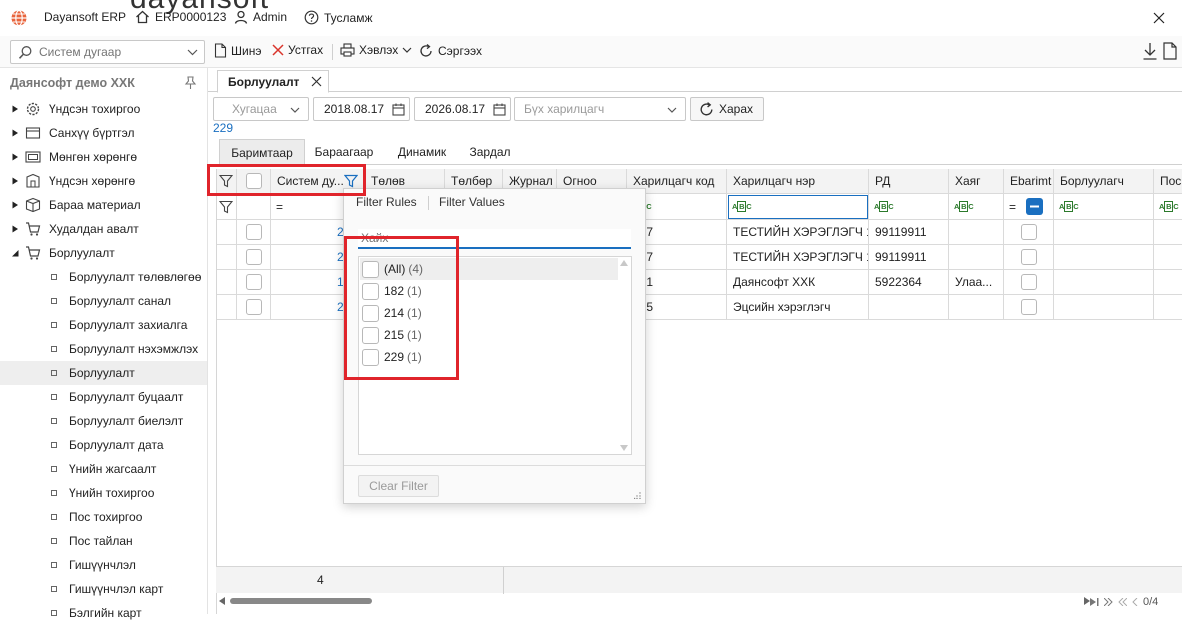 This screenshot has width=1182, height=625. I want to click on sidebar-item-1: Борлуулалт төлөвлөгөө, so click(103, 277).